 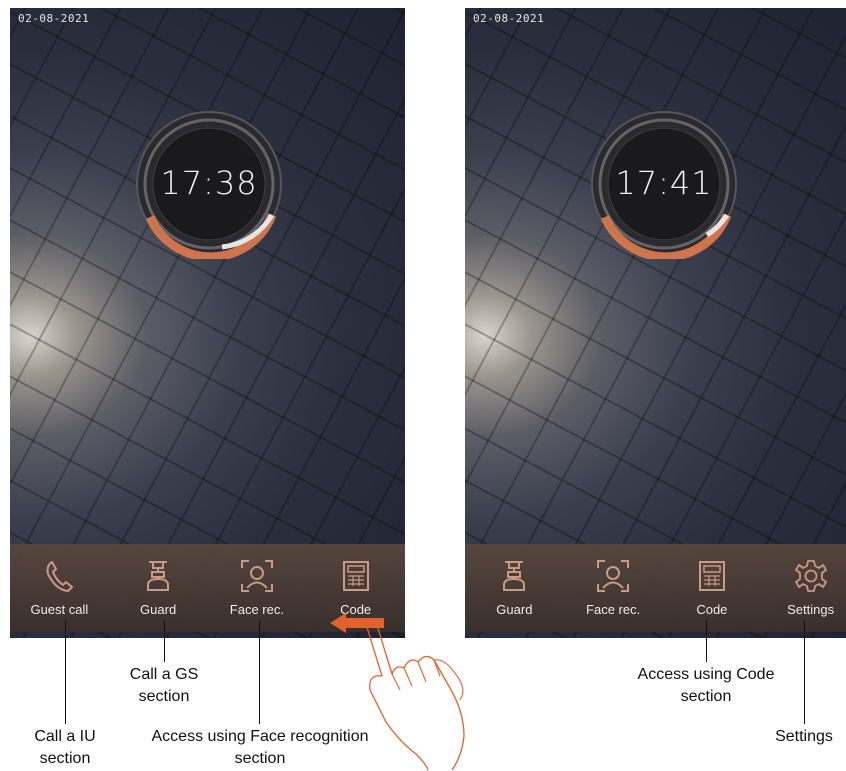 I want to click on annotation-settings: Settings, so click(x=804, y=736).